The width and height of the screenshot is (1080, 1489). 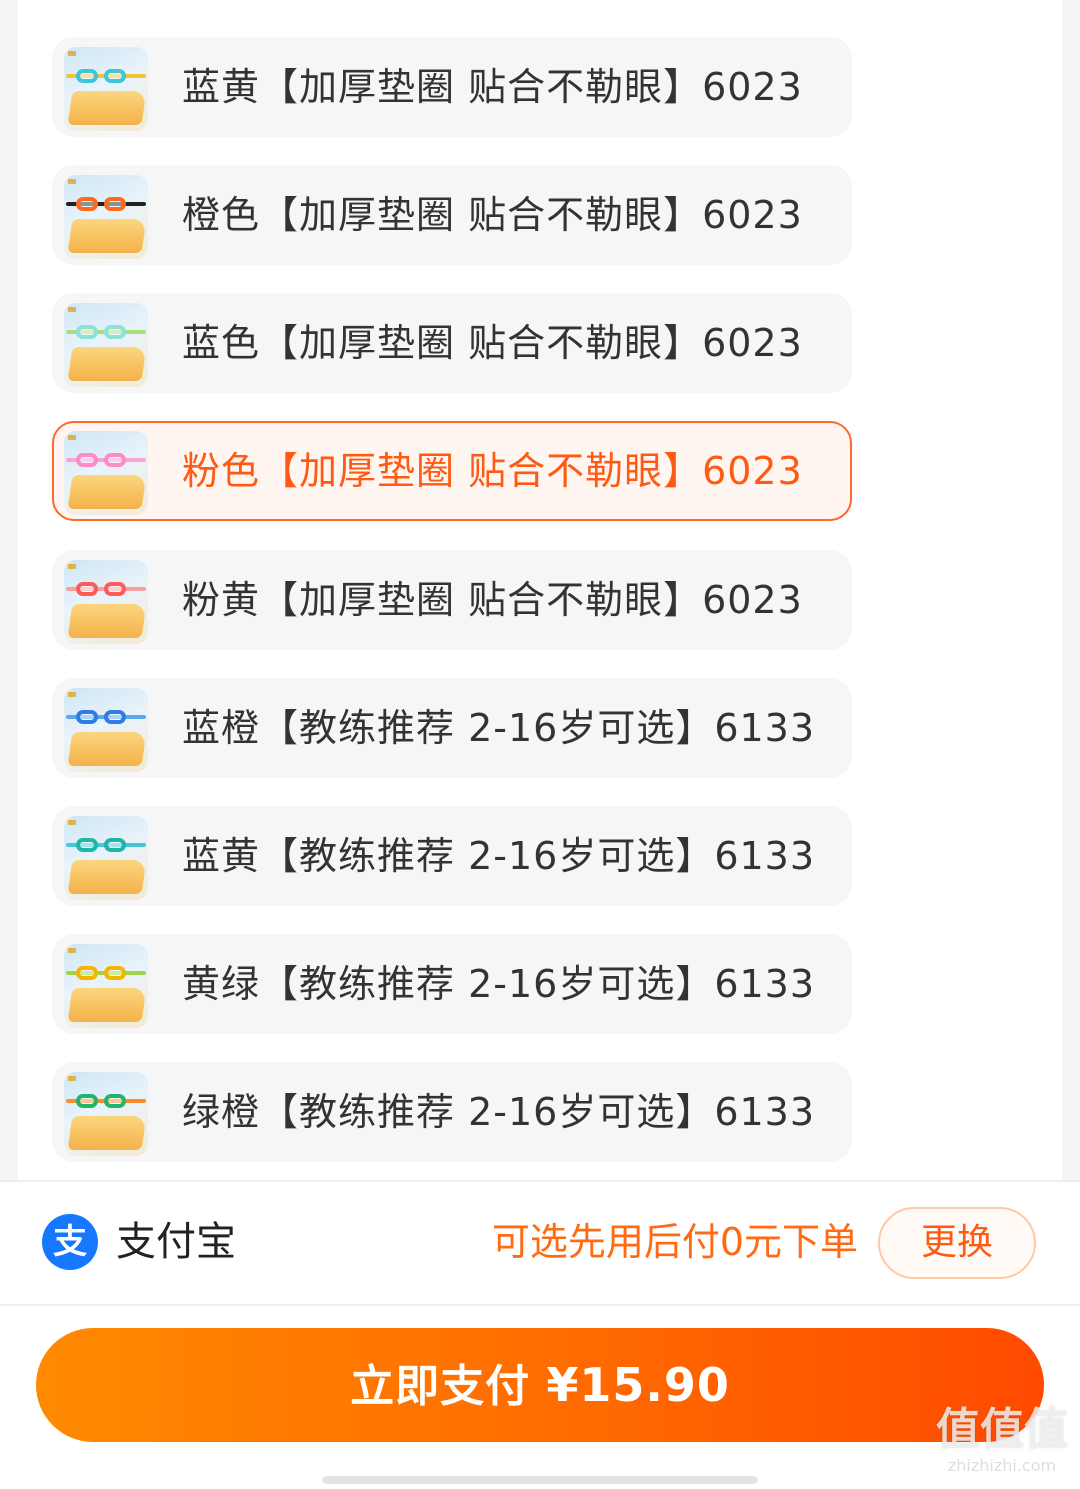 I want to click on sku-option-label: 蓝橙【教练推荐 2-16岁可选】6133, so click(x=499, y=728).